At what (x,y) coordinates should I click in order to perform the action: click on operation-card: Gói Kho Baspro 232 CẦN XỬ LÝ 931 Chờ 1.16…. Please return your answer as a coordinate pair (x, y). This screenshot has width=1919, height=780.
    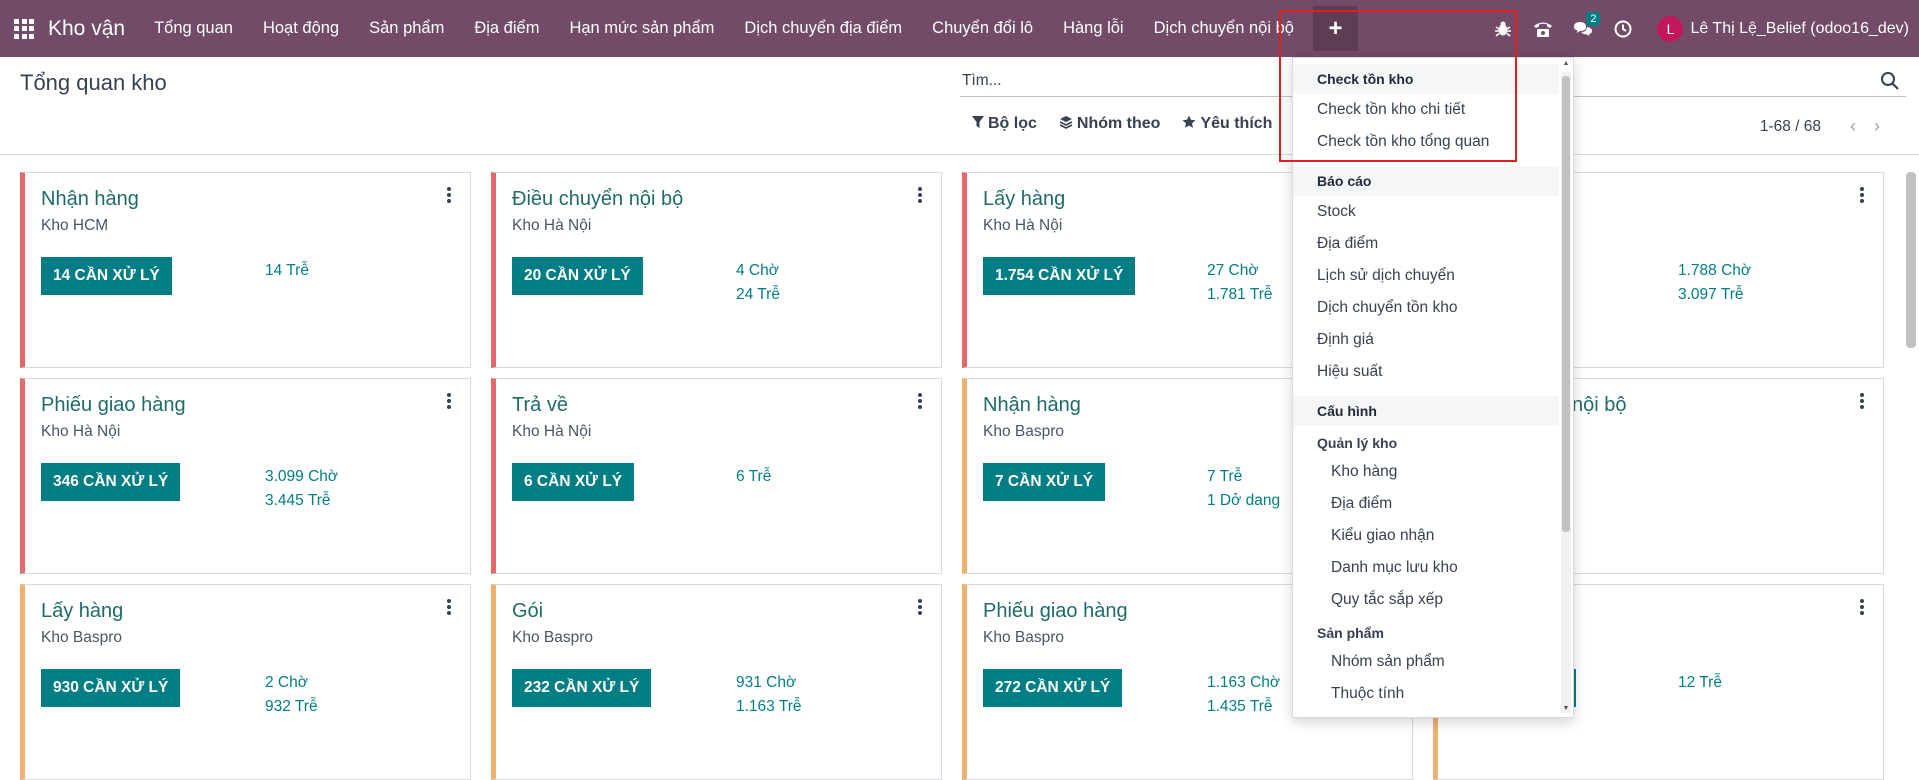
    Looking at the image, I should click on (716, 682).